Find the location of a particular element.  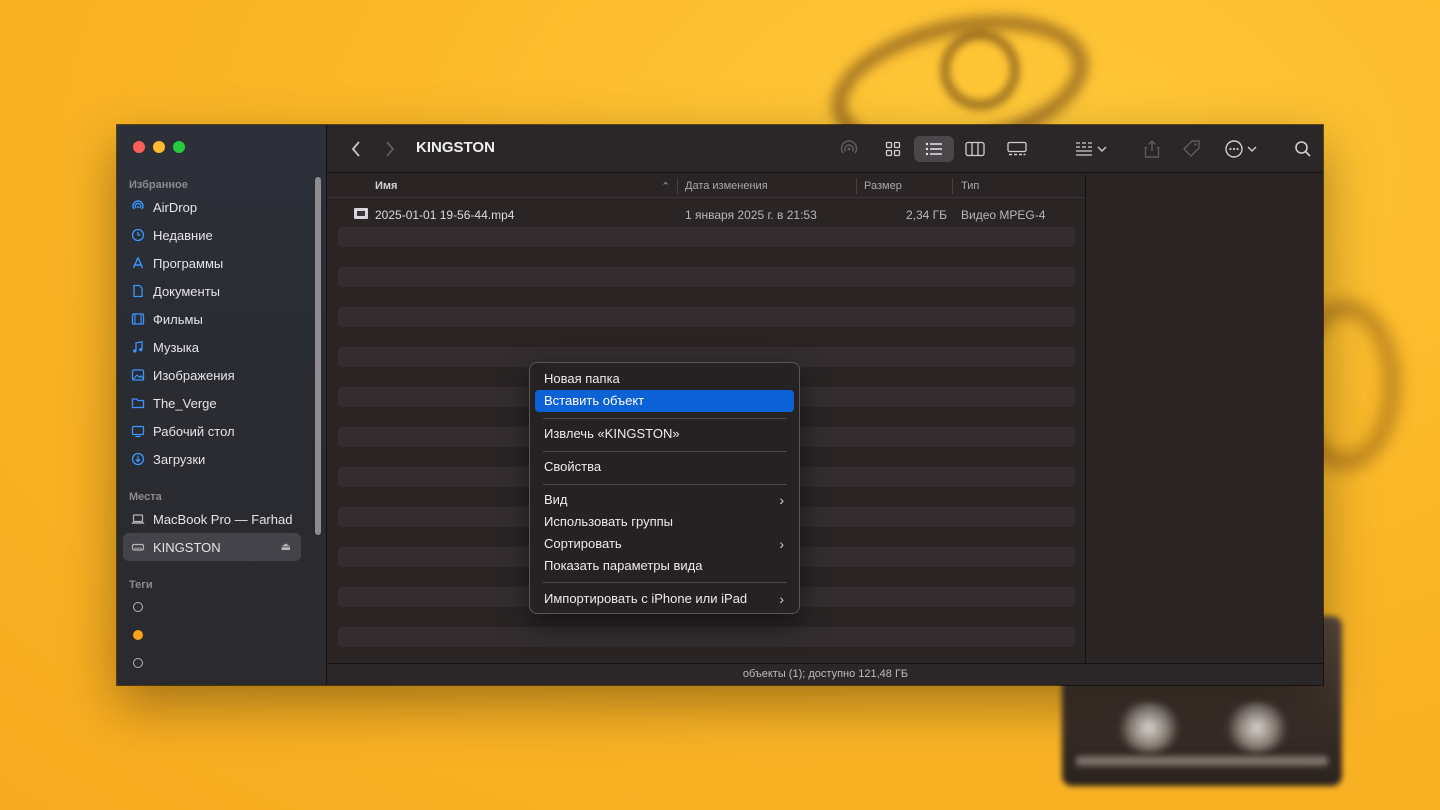

window-title: KINGSTON is located at coordinates (455, 147).